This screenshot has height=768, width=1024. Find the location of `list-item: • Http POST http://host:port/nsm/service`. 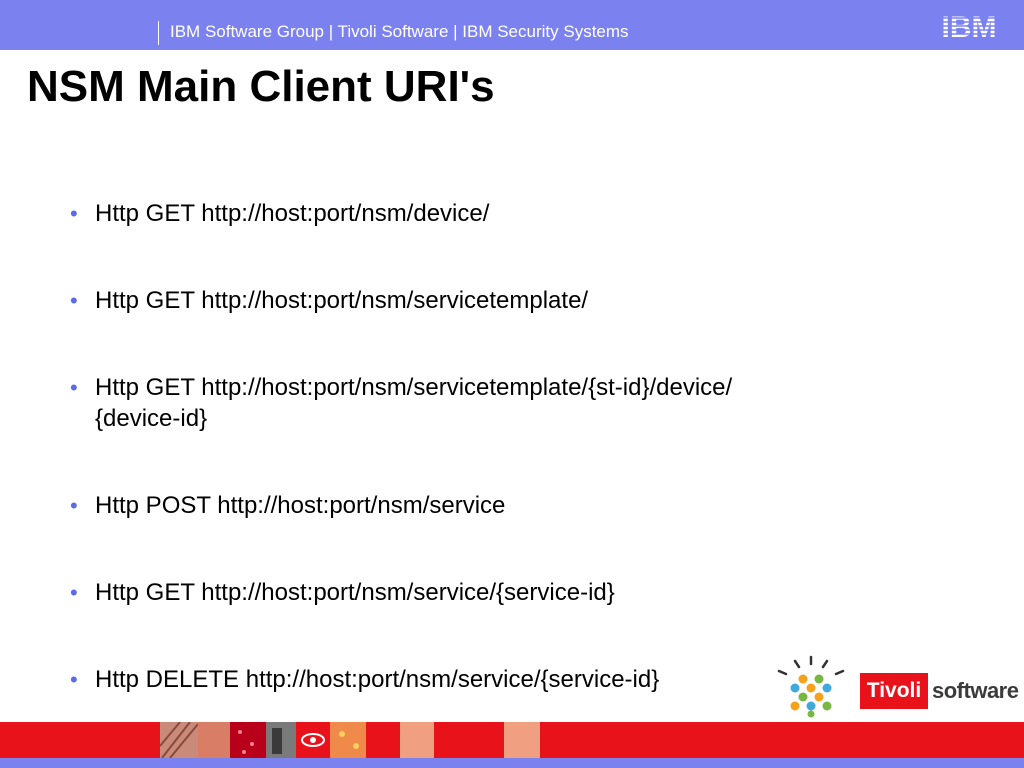

list-item: • Http POST http://host:port/nsm/service is located at coordinates (426, 505).